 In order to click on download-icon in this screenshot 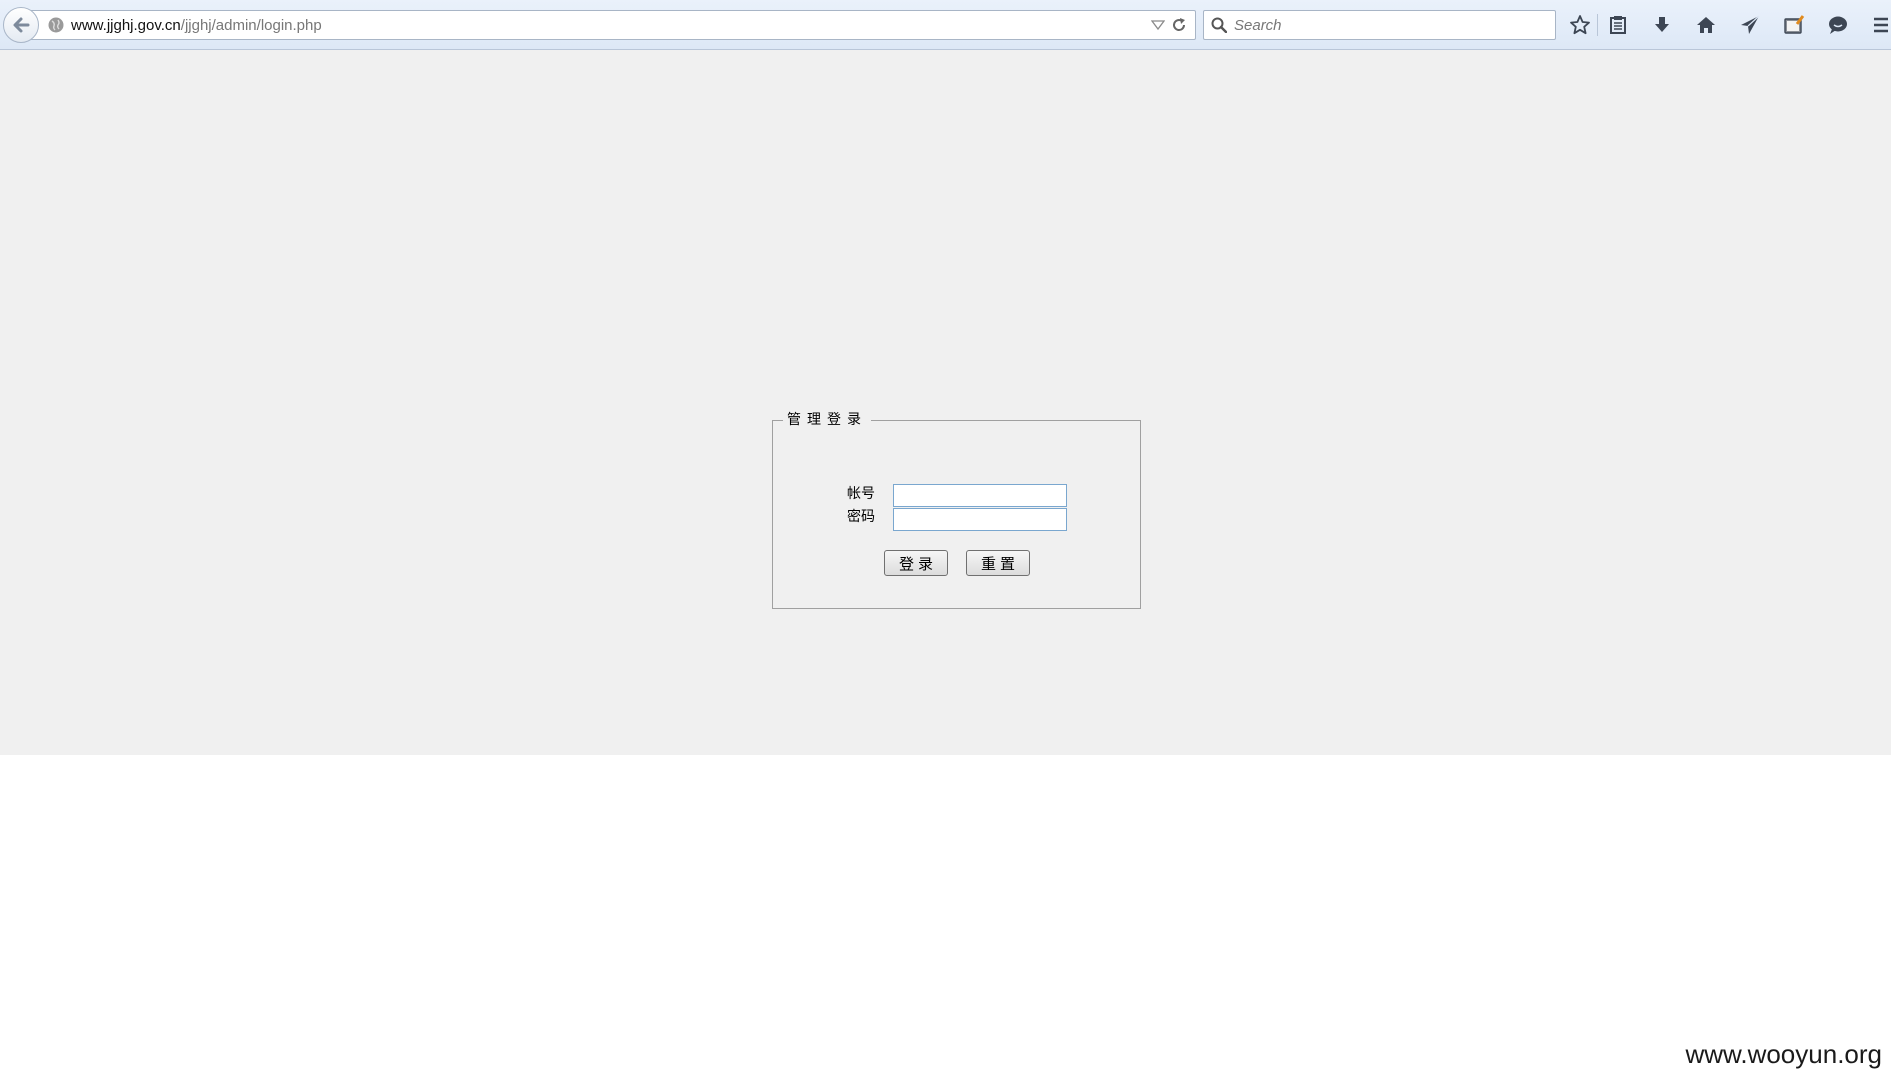, I will do `click(1662, 24)`.